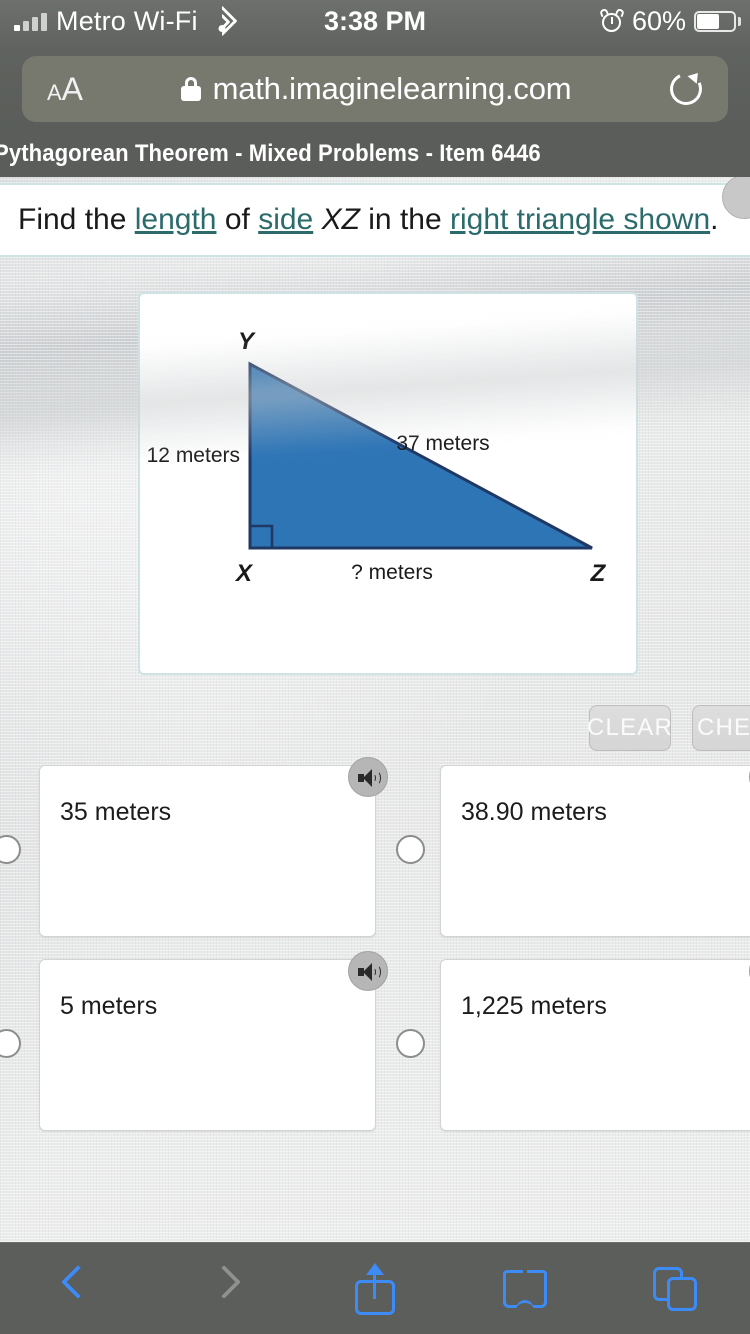 The height and width of the screenshot is (1334, 750). I want to click on glossary-link-side: side, so click(285, 219).